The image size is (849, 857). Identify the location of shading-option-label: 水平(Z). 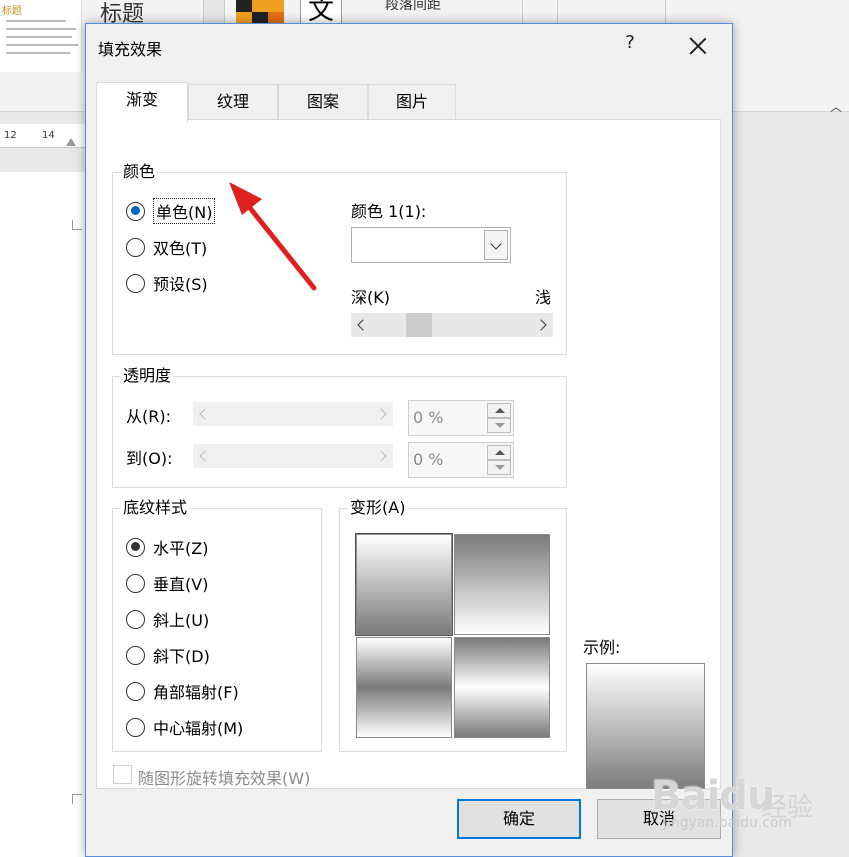
(181, 548).